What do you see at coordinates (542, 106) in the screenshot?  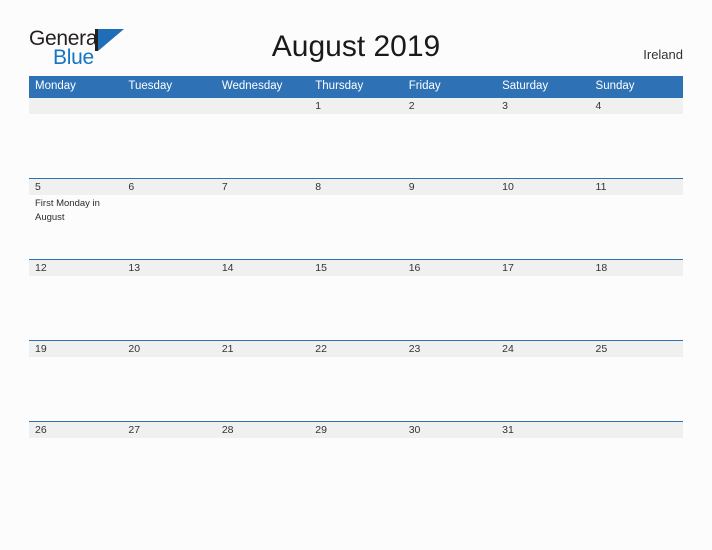 I see `date-number: 3` at bounding box center [542, 106].